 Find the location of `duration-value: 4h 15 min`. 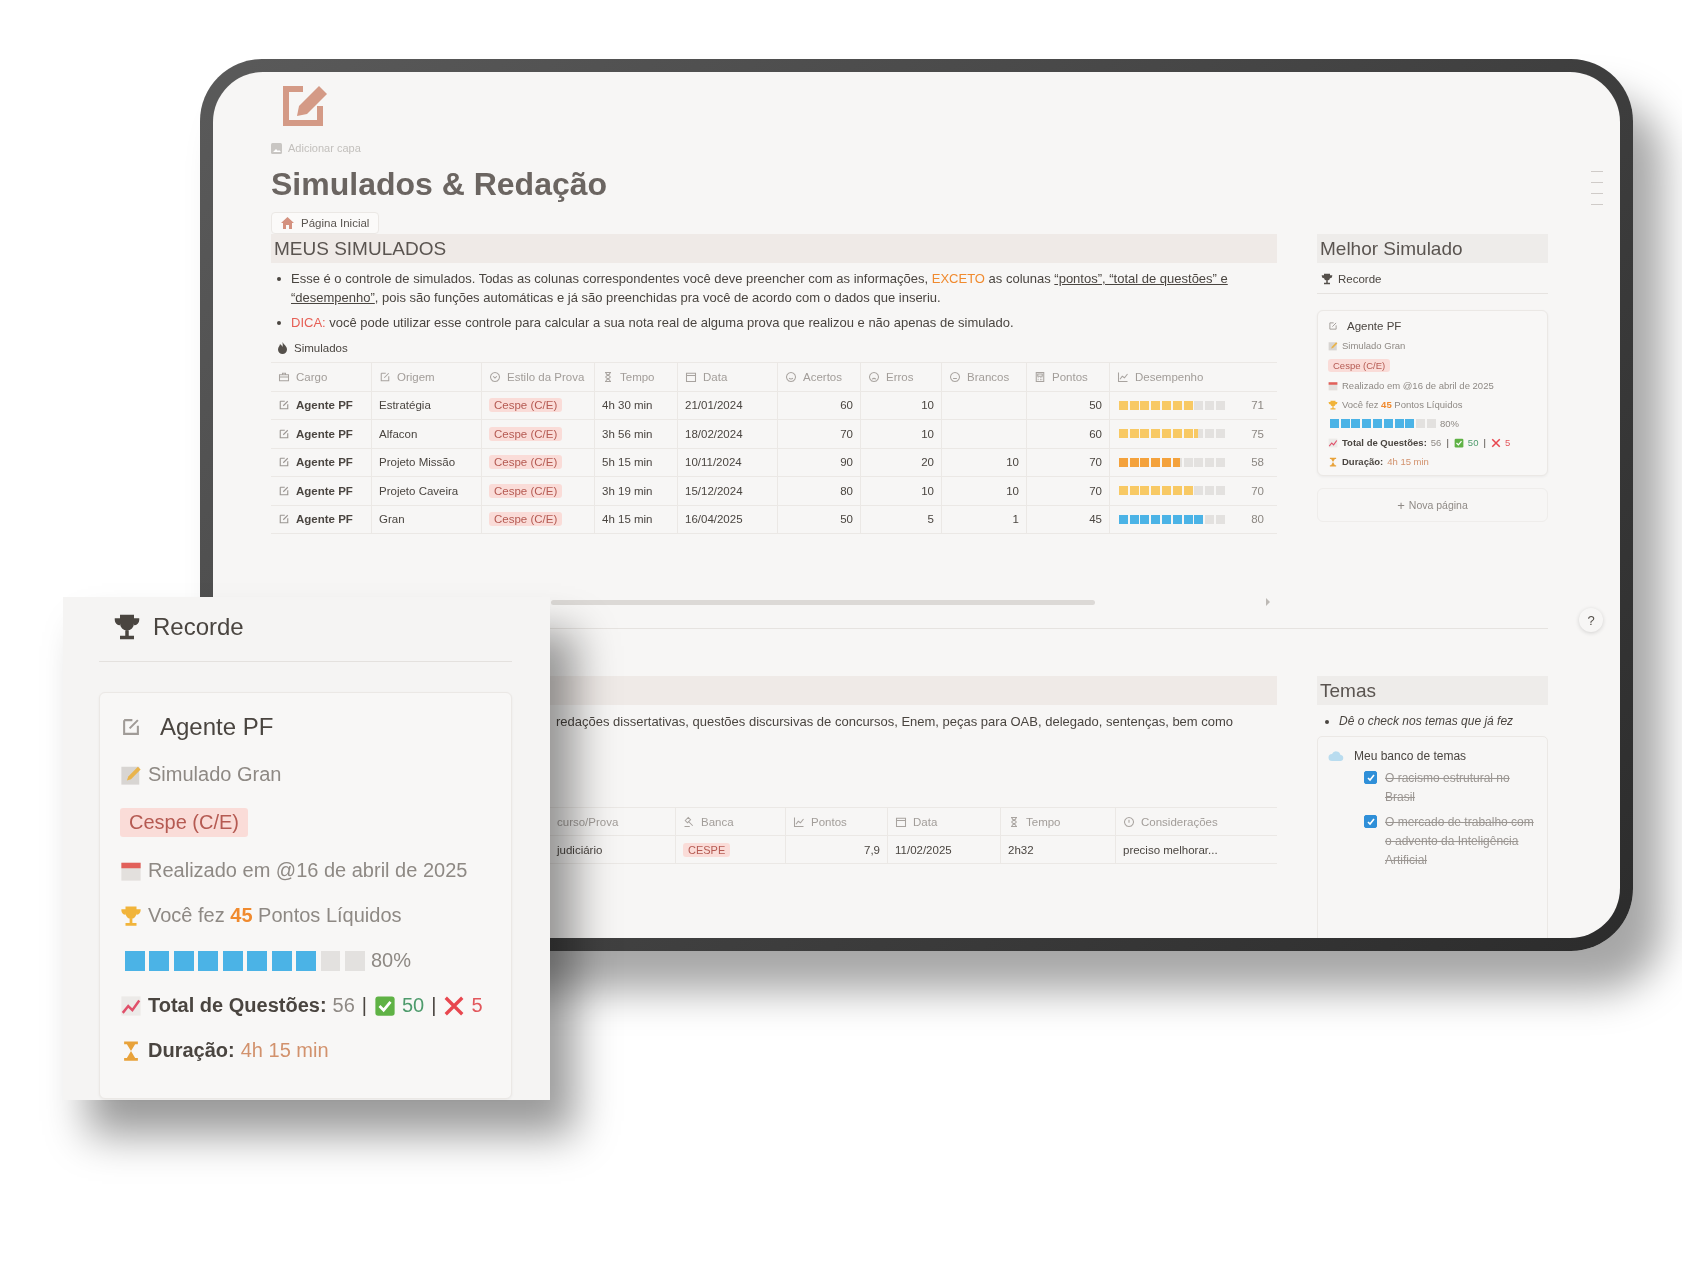

duration-value: 4h 15 min is located at coordinates (284, 1050).